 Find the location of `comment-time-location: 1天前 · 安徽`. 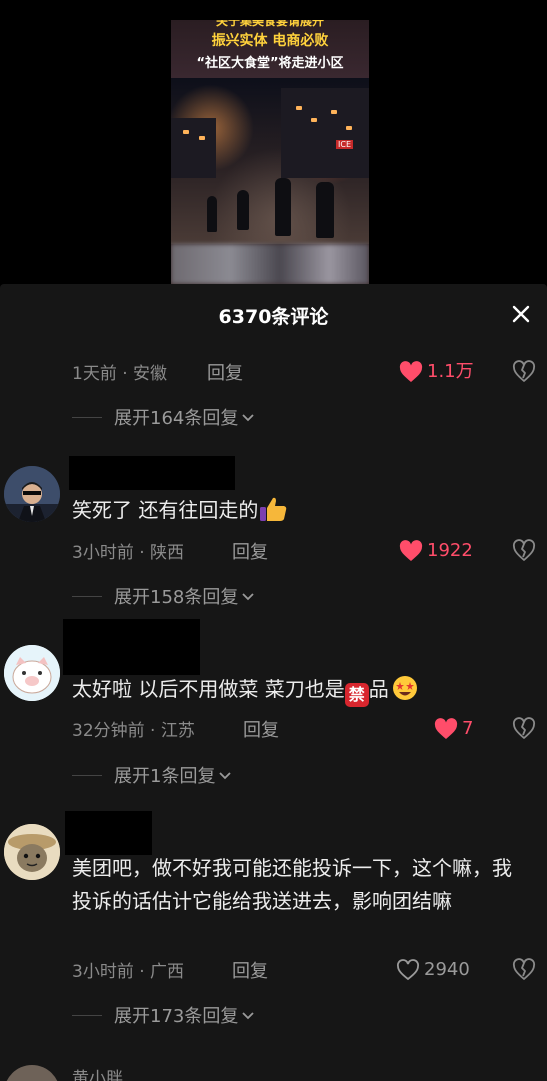

comment-time-location: 1天前 · 安徽 is located at coordinates (120, 374).